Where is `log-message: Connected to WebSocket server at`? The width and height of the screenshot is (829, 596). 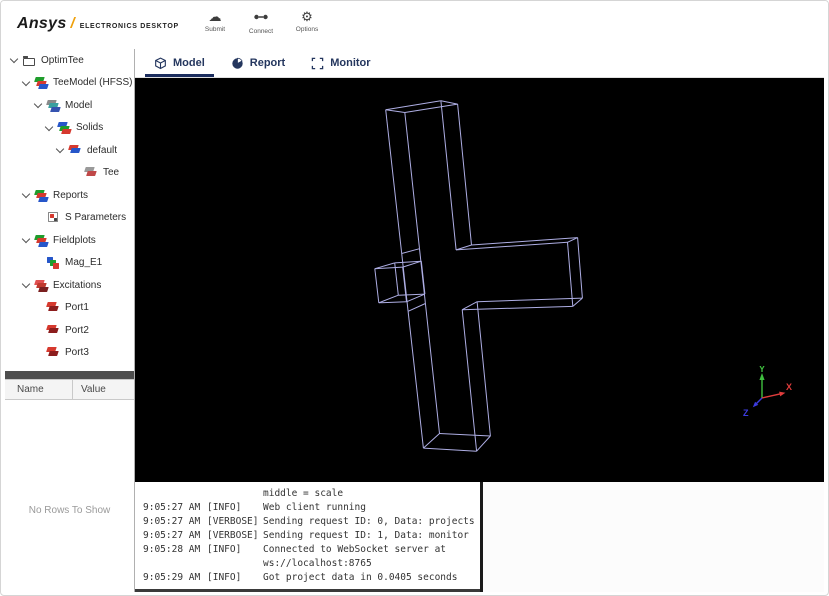
log-message: Connected to WebSocket server at is located at coordinates (355, 549).